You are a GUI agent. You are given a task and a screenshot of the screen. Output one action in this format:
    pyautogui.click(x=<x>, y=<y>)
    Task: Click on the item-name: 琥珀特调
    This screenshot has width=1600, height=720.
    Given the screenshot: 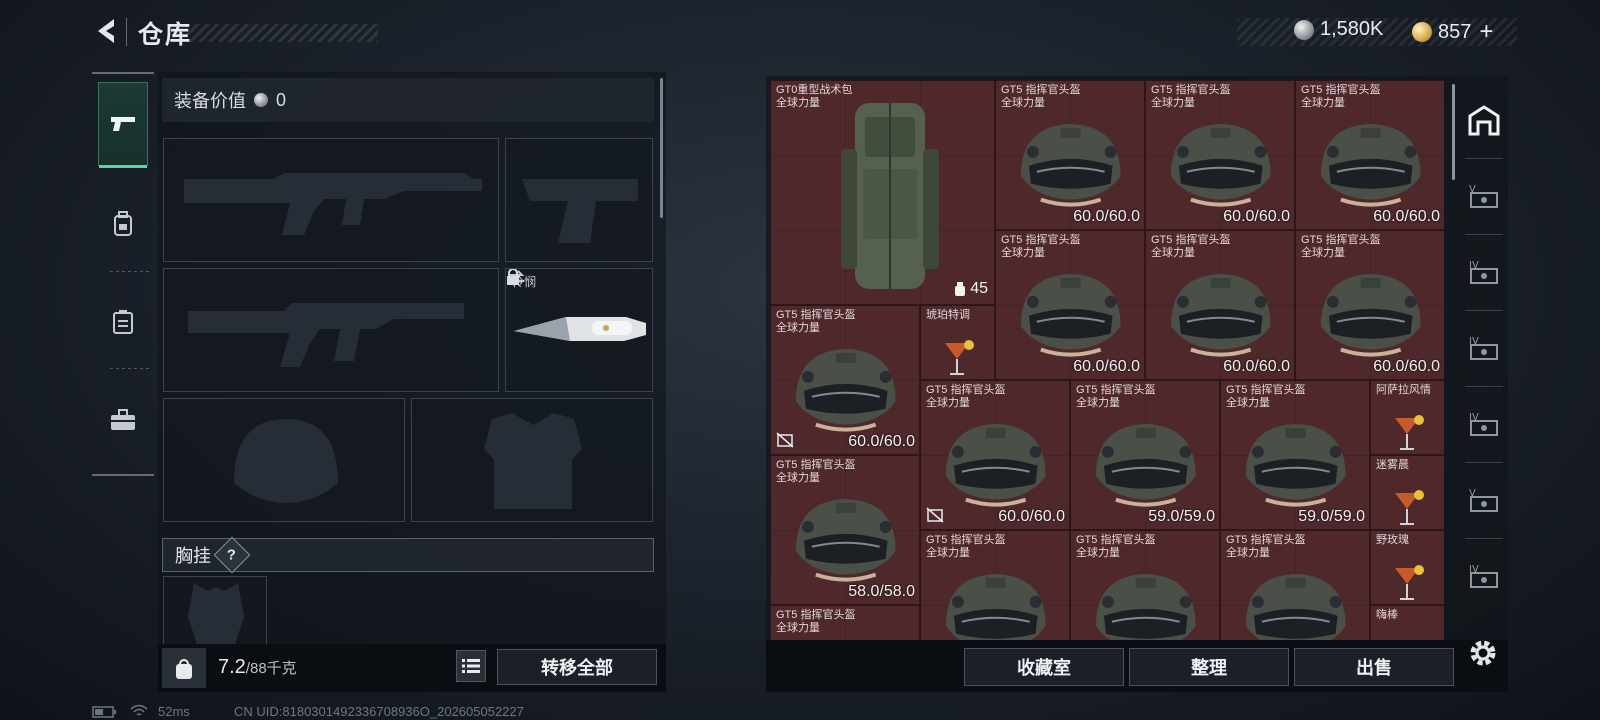 What is the action you would take?
    pyautogui.click(x=948, y=315)
    